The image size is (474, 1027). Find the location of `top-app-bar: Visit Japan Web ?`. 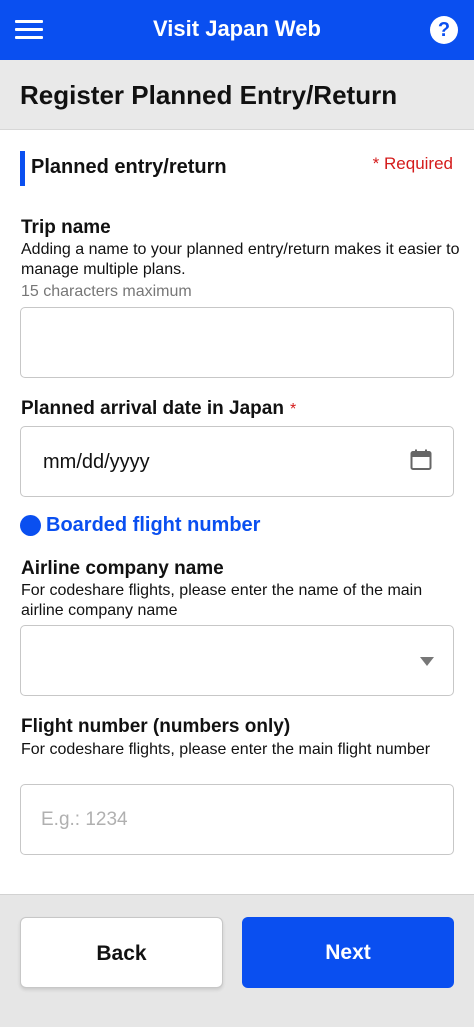

top-app-bar: Visit Japan Web ? is located at coordinates (237, 30).